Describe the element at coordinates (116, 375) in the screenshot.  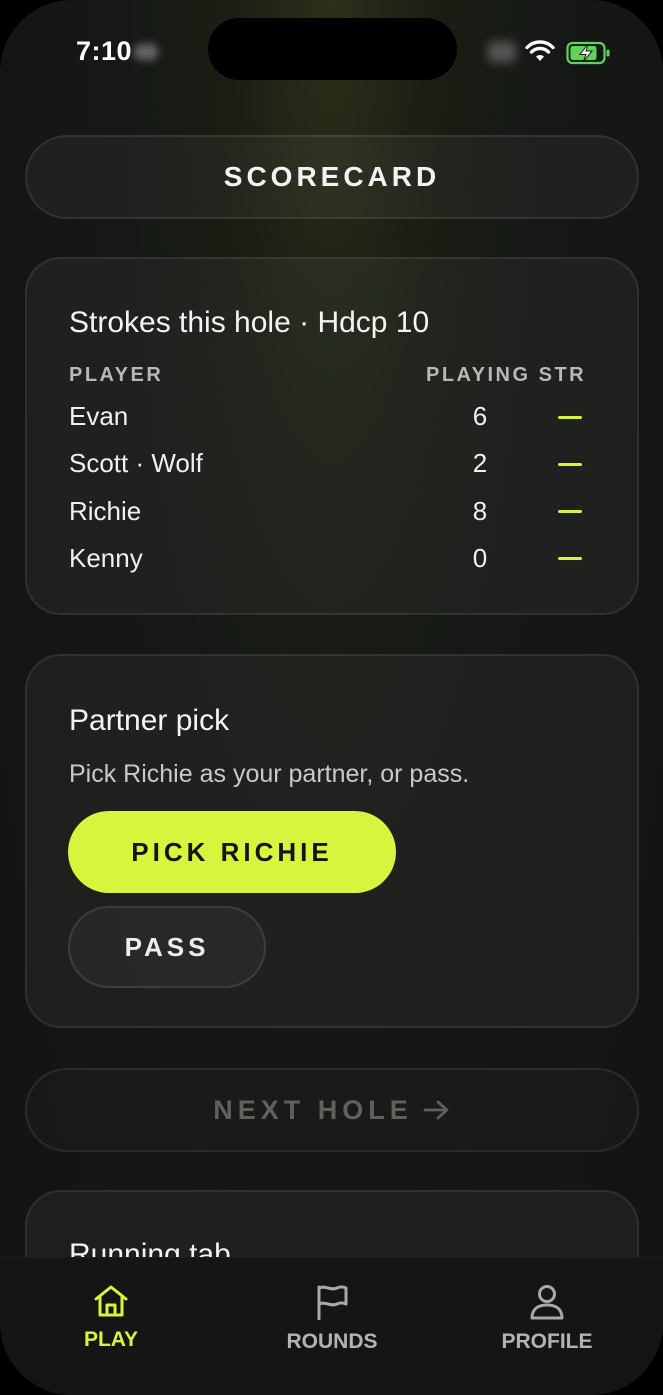
I see `player-column-header: PLAYER` at that location.